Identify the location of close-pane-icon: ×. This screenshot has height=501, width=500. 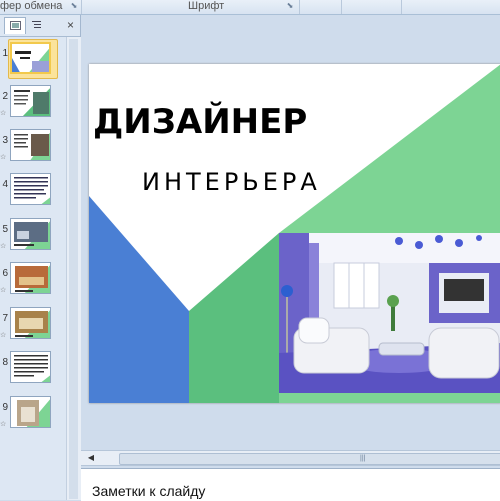
(70, 25).